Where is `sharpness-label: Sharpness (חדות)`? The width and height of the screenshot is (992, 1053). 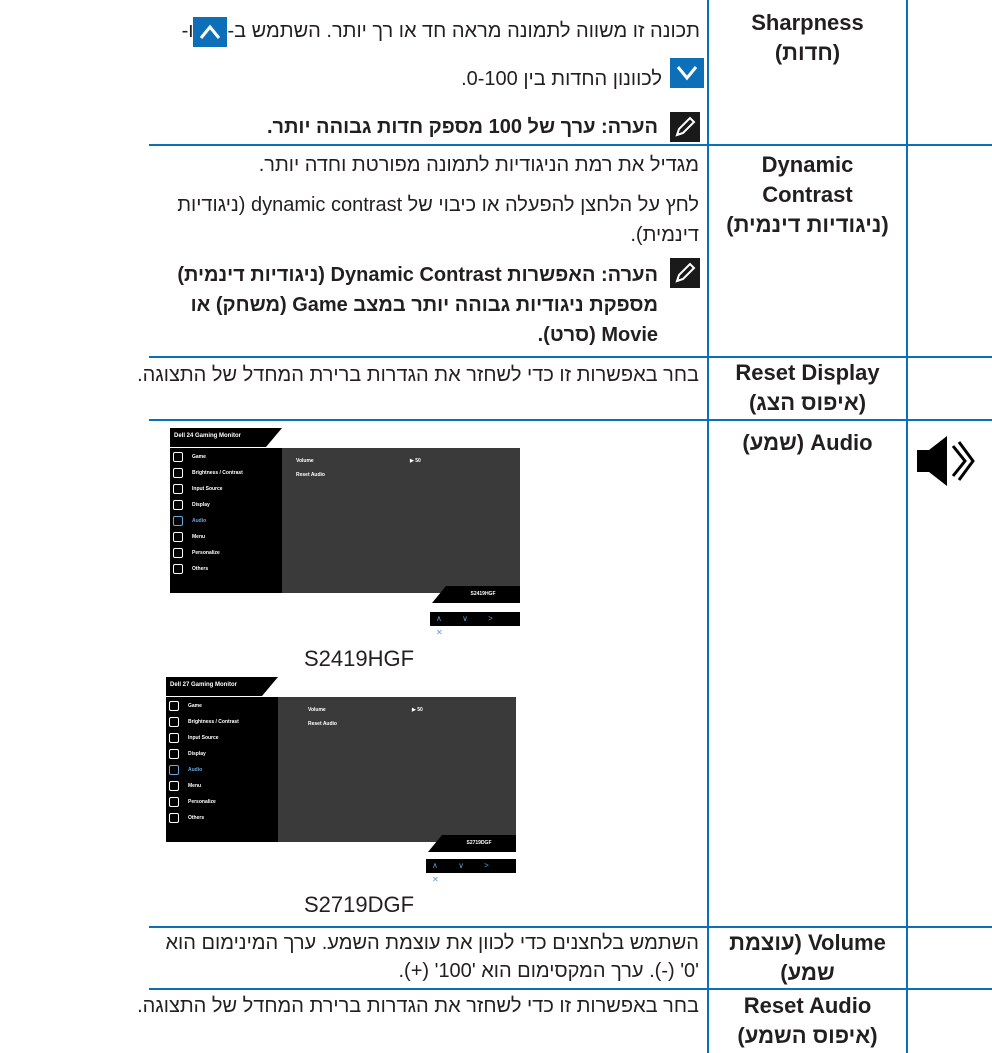
sharpness-label: Sharpness (חדות) is located at coordinates (807, 38).